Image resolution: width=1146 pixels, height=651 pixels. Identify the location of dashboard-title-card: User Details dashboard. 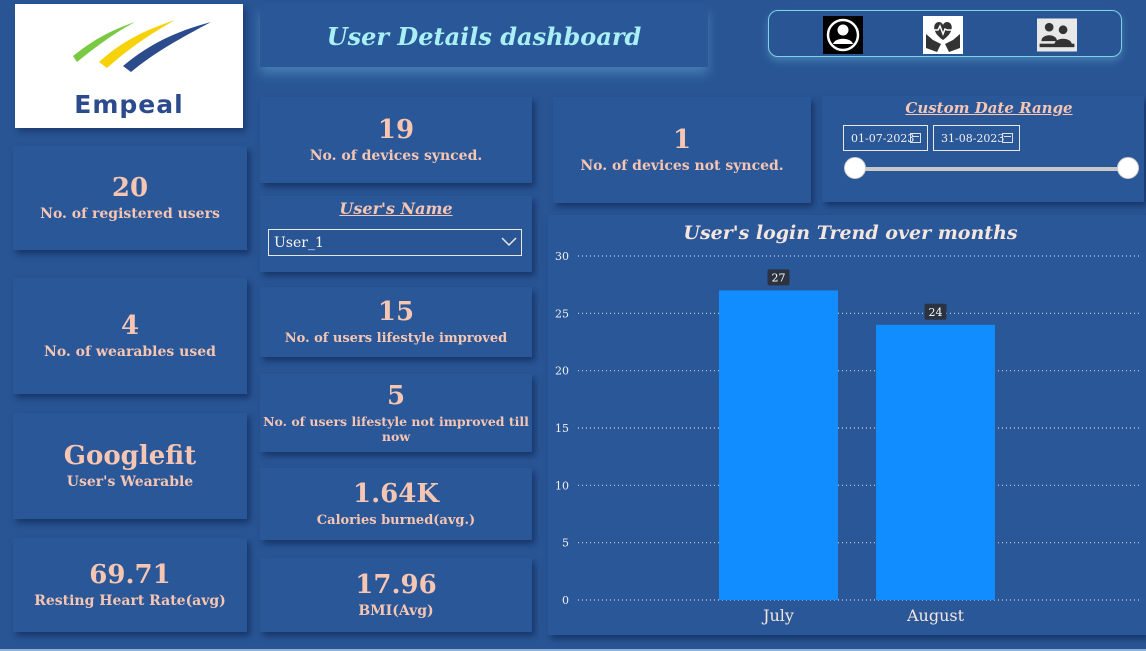
(484, 36).